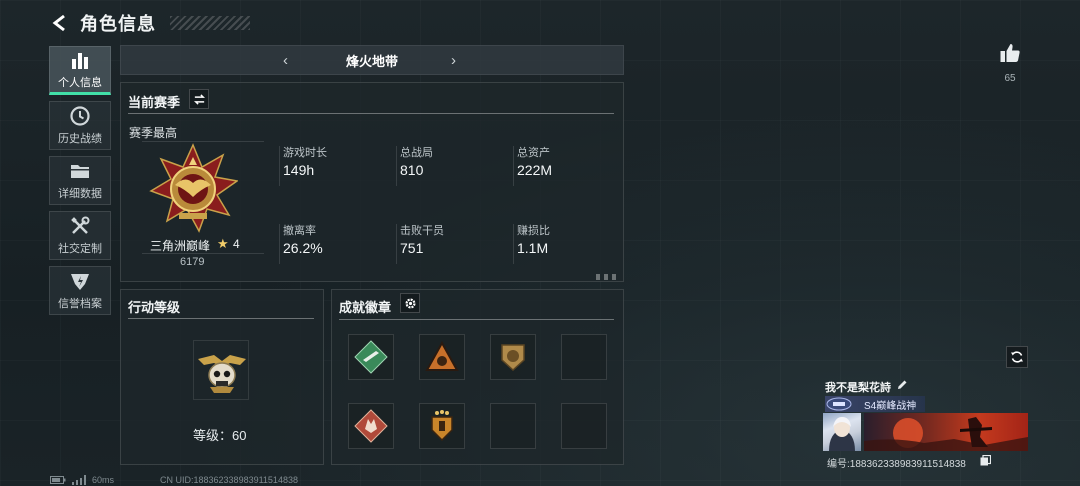 This screenshot has height=486, width=1080. Describe the element at coordinates (60, 23) in the screenshot. I see `back-arrow-icon` at that location.